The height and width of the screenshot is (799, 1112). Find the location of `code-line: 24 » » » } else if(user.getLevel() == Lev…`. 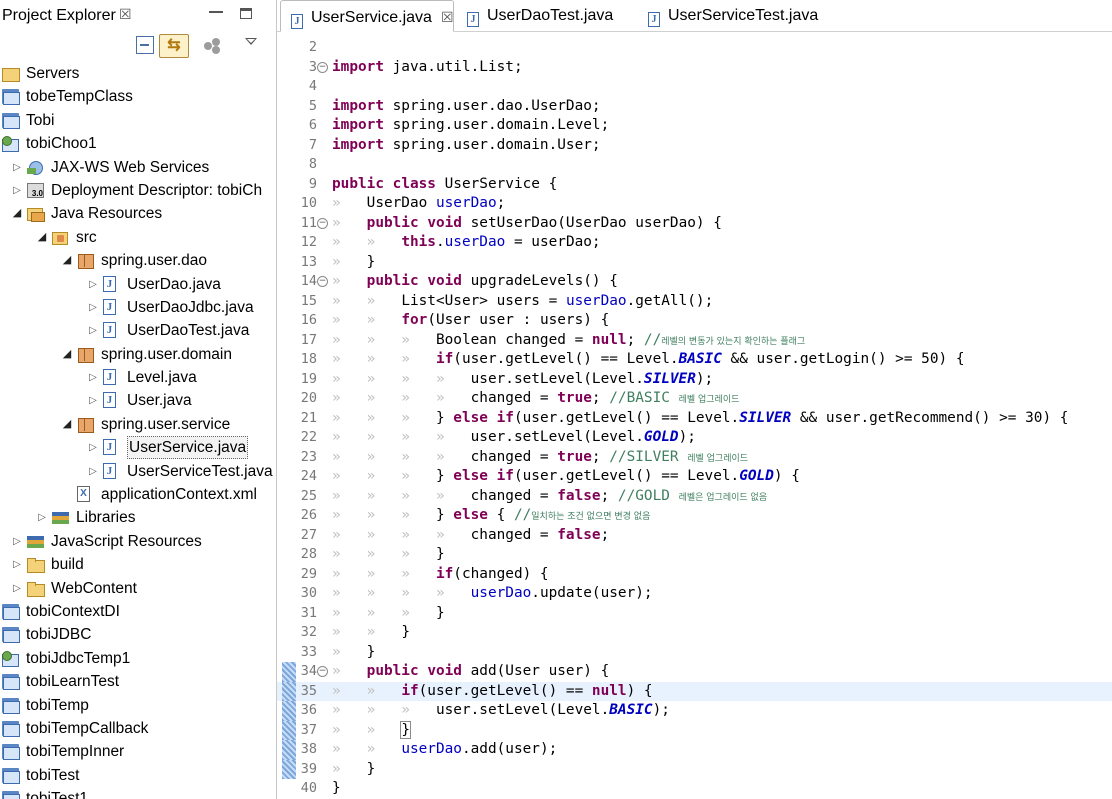

code-line: 24 » » » } else if(user.getLevel() == Lev… is located at coordinates (694, 477).